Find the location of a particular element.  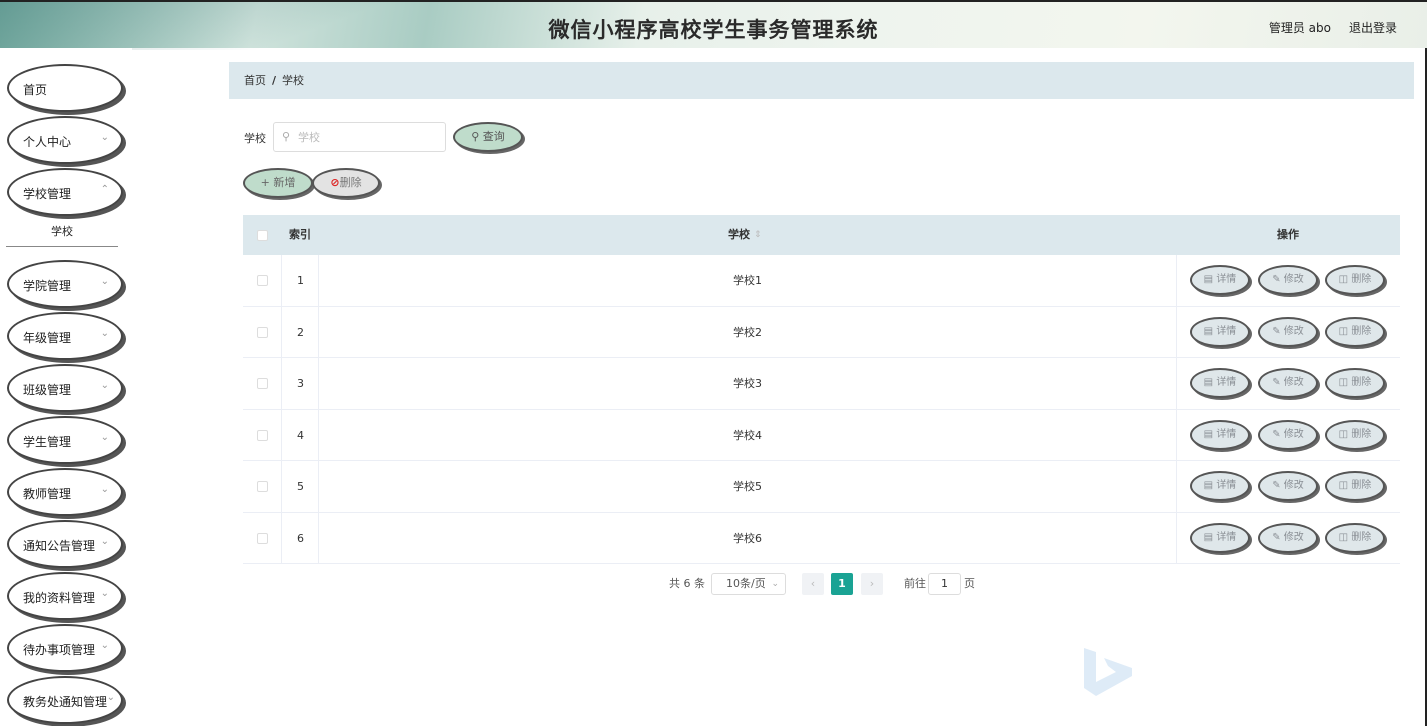

admin-user-label: 管理员 abo is located at coordinates (1299, 28).